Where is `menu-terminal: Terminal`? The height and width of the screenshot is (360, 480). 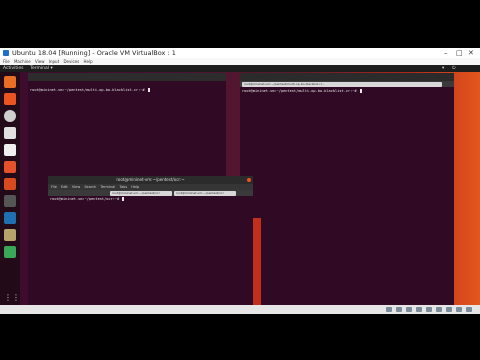
menu-terminal: Terminal is located at coordinates (107, 187).